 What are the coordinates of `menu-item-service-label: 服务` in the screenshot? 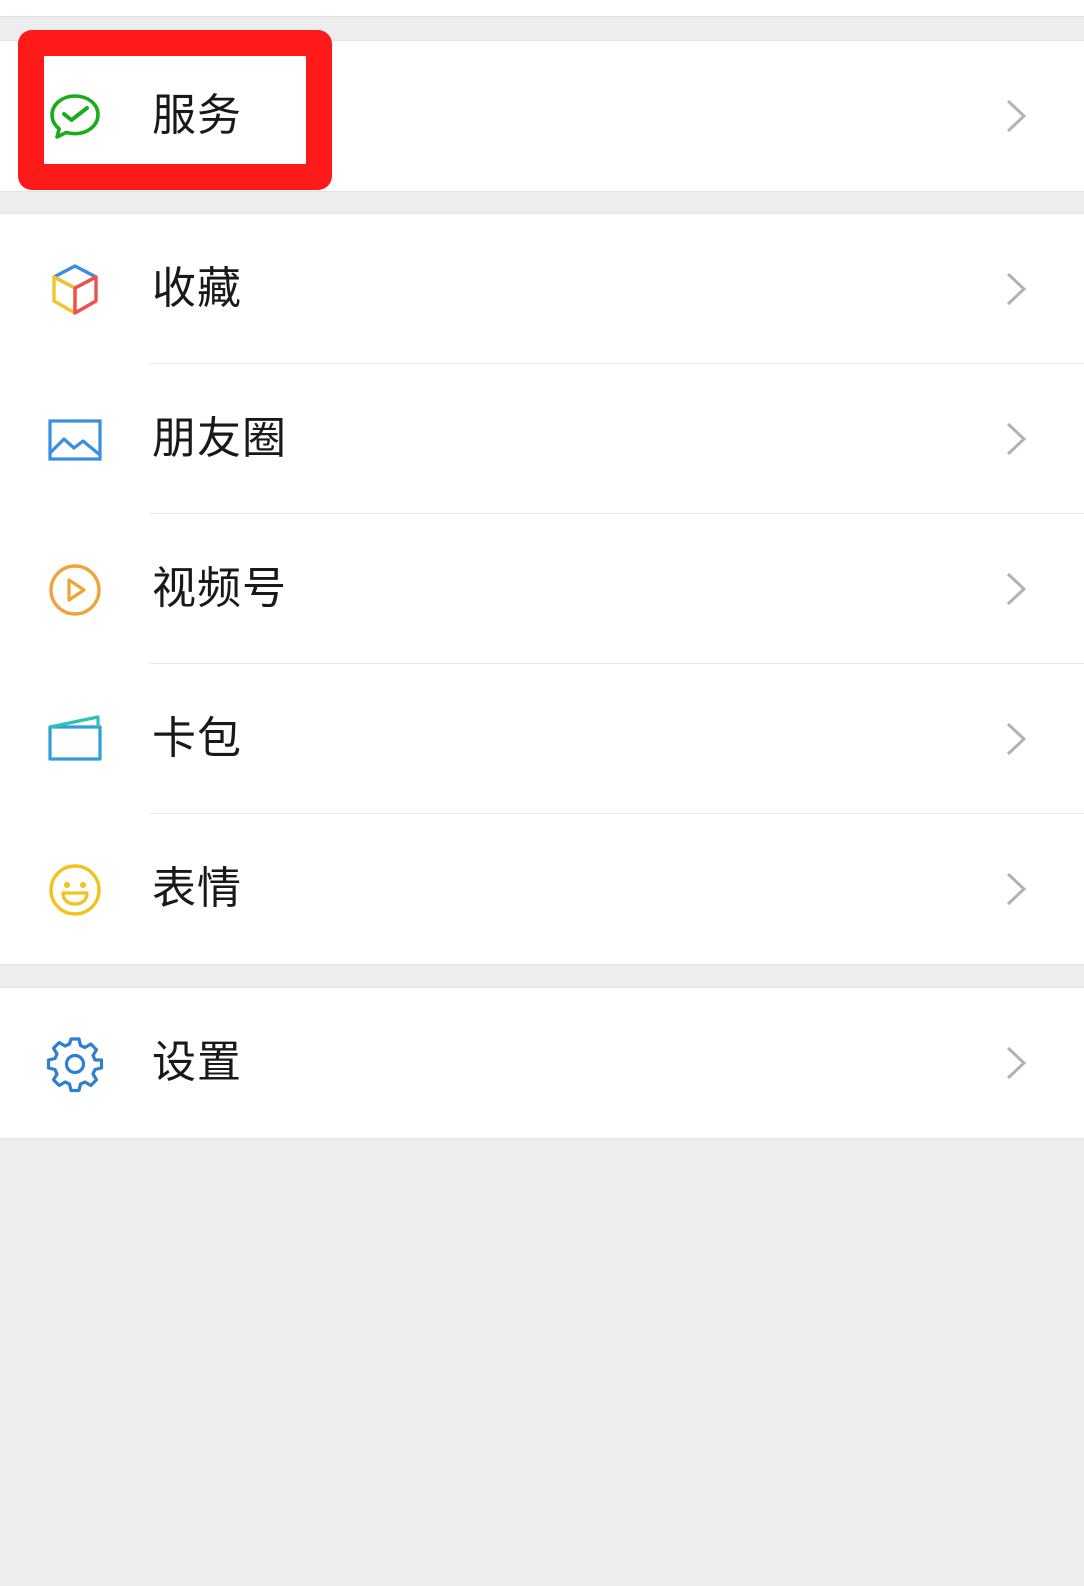 It's located at (197, 115).